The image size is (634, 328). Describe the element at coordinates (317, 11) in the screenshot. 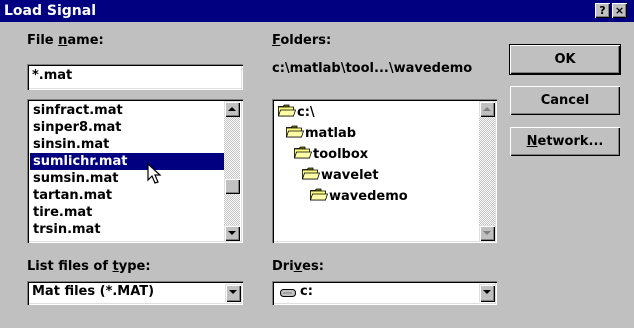

I see `title-bar: Load Signal ? ×` at that location.